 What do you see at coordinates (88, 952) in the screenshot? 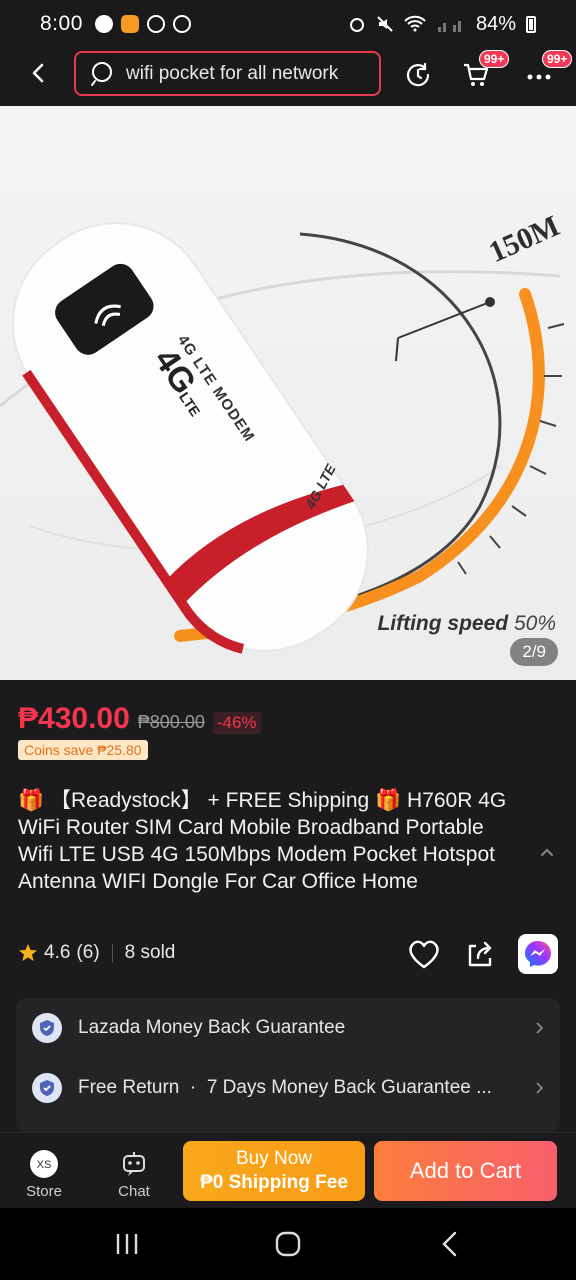
I see `review-count: (6)` at bounding box center [88, 952].